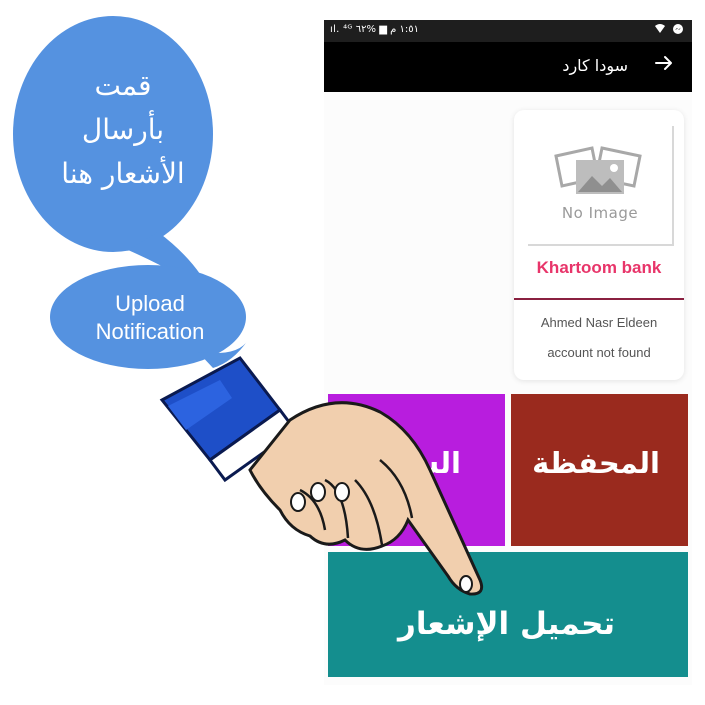 The height and width of the screenshot is (705, 705). I want to click on card-image-placeholder: No Image, so click(601, 186).